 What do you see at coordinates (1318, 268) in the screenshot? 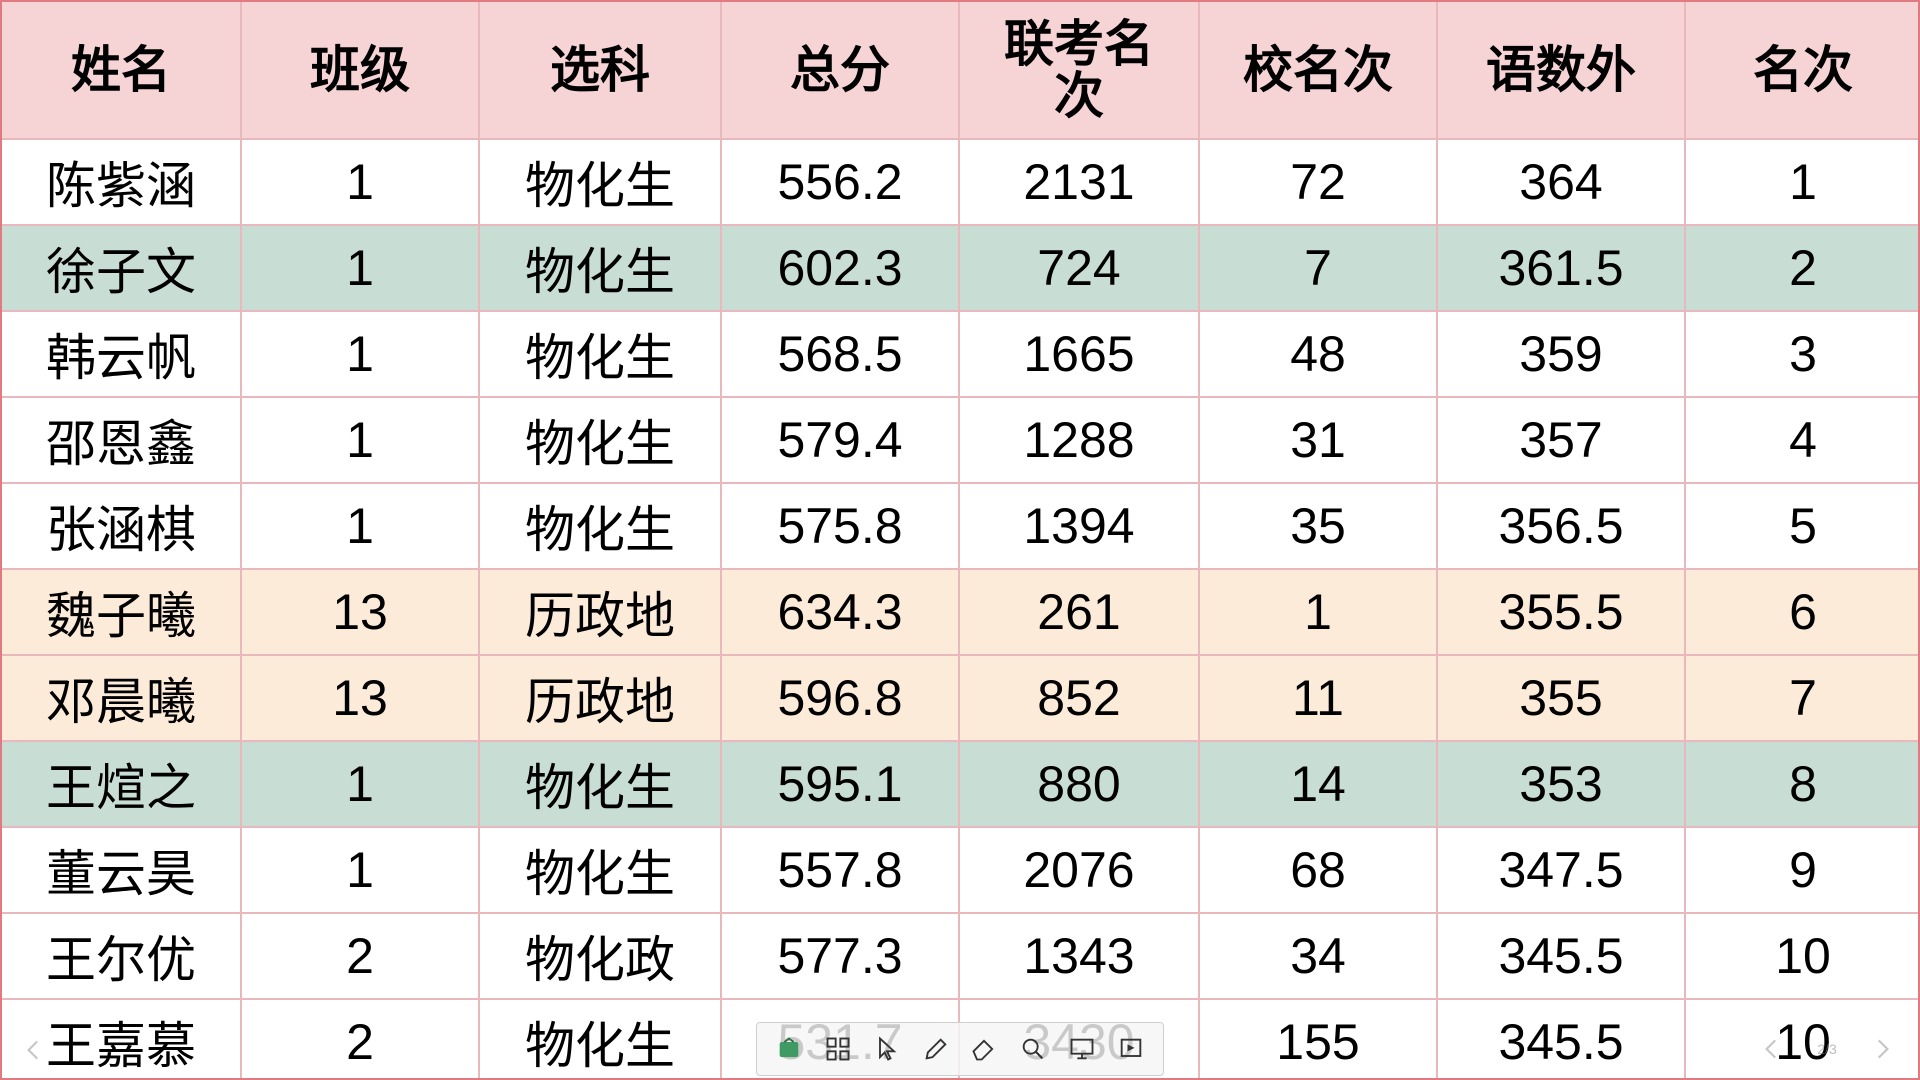
I see `cell-school-rank: 7` at bounding box center [1318, 268].